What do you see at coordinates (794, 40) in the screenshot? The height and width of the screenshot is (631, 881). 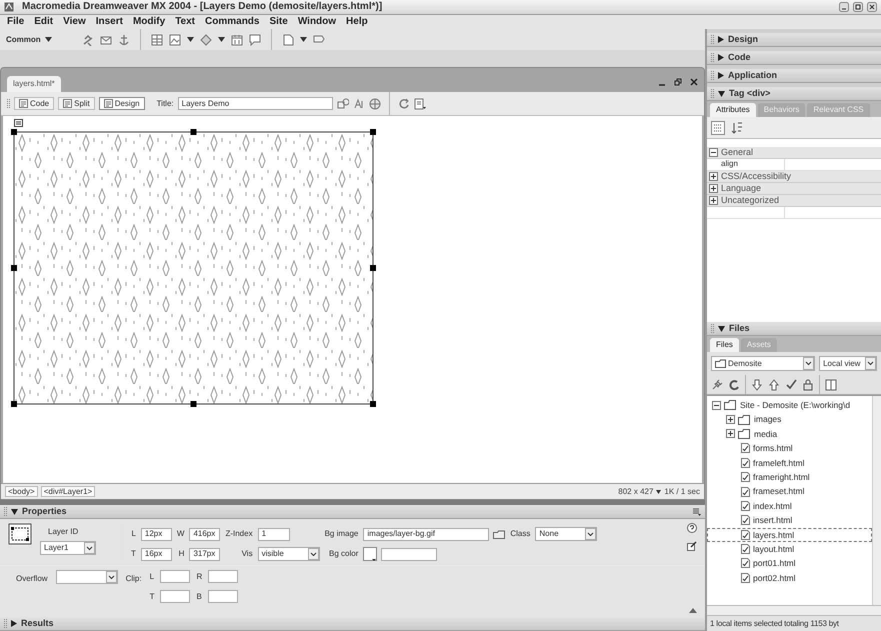 I see `panel-header: Design` at bounding box center [794, 40].